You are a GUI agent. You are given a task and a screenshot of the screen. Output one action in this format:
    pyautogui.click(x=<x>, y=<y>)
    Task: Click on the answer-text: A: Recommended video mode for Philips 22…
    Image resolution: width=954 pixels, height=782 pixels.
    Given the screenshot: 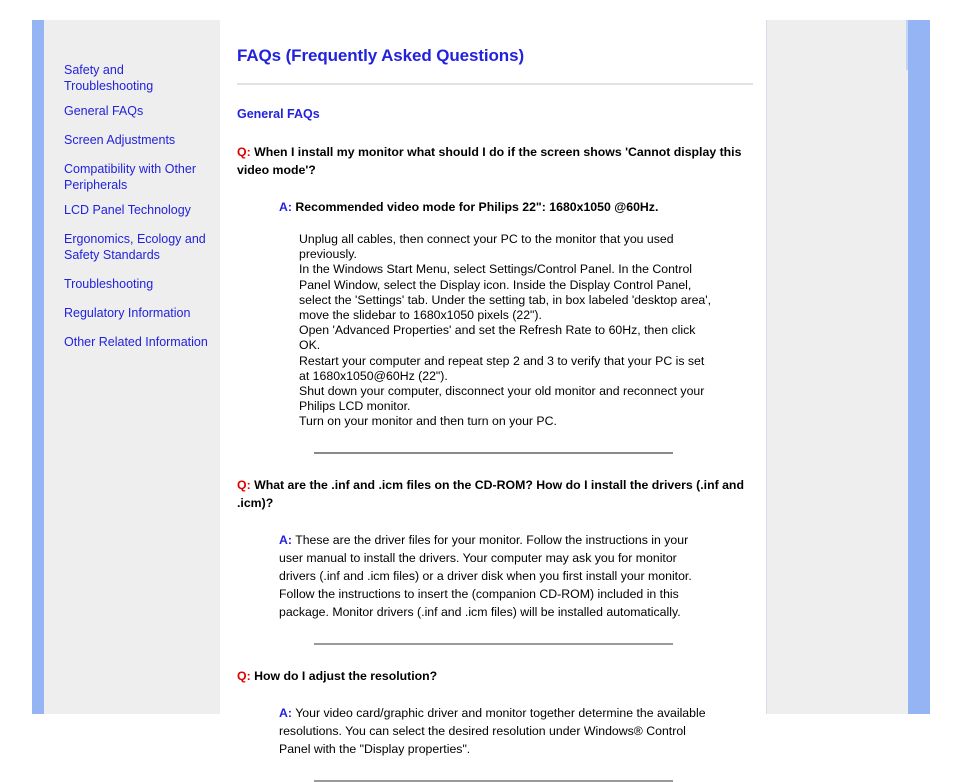 What is the action you would take?
    pyautogui.click(x=515, y=207)
    